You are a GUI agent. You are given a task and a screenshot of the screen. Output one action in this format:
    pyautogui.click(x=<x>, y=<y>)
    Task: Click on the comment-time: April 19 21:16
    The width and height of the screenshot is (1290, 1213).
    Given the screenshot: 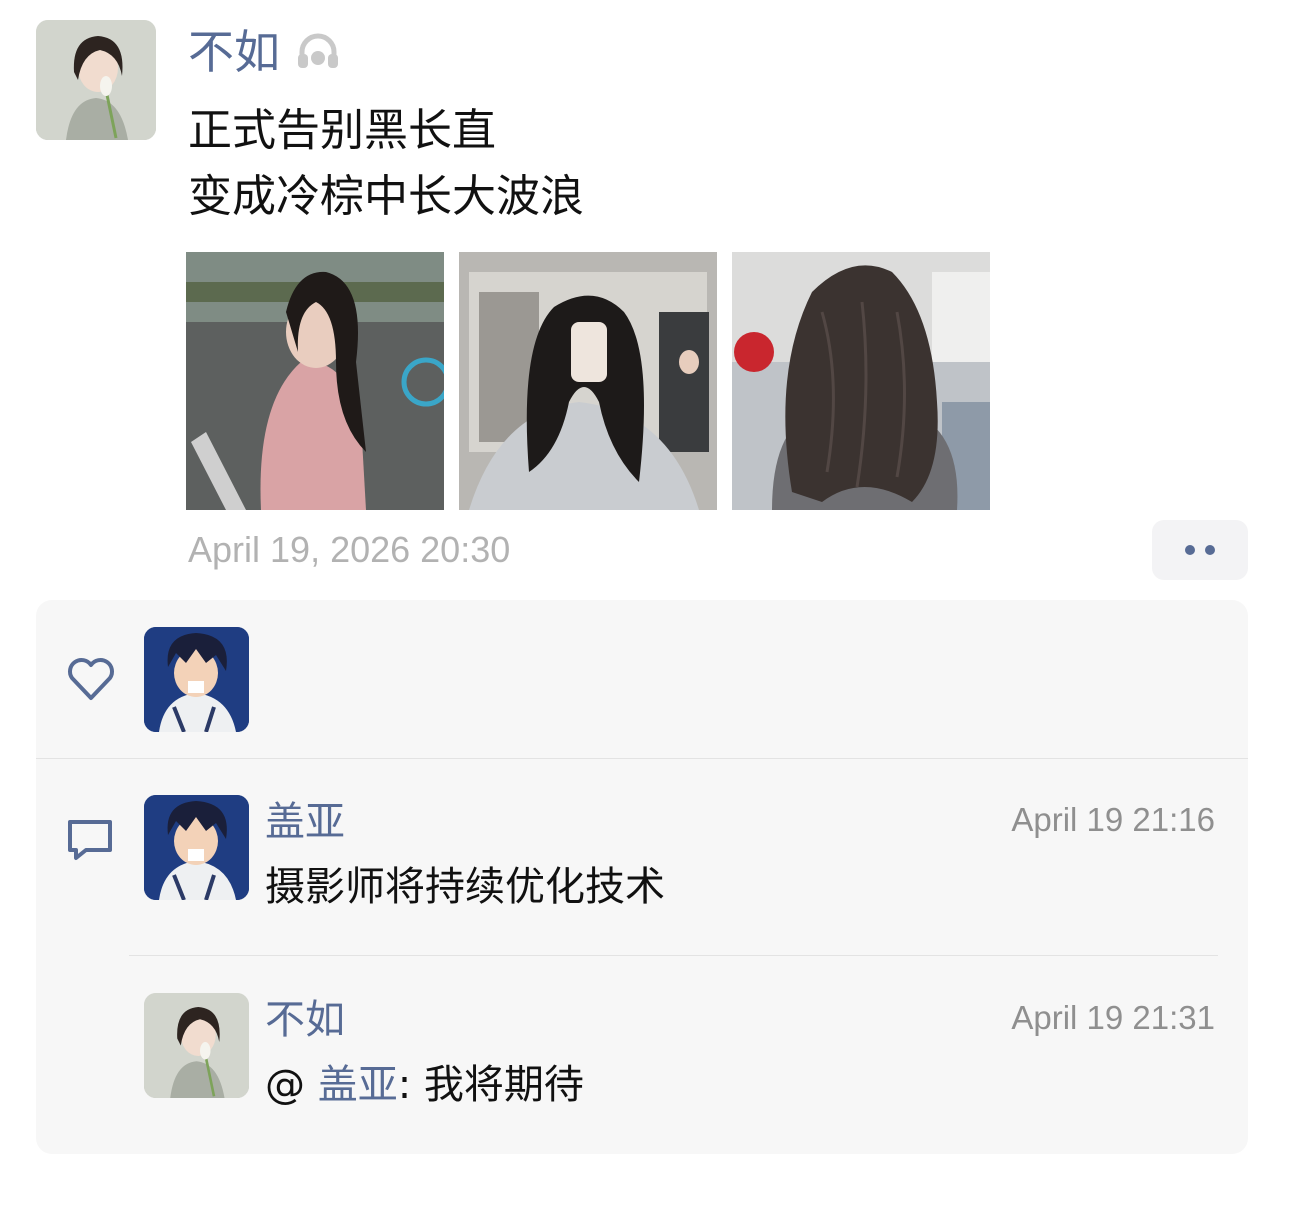 What is the action you would take?
    pyautogui.click(x=1113, y=819)
    